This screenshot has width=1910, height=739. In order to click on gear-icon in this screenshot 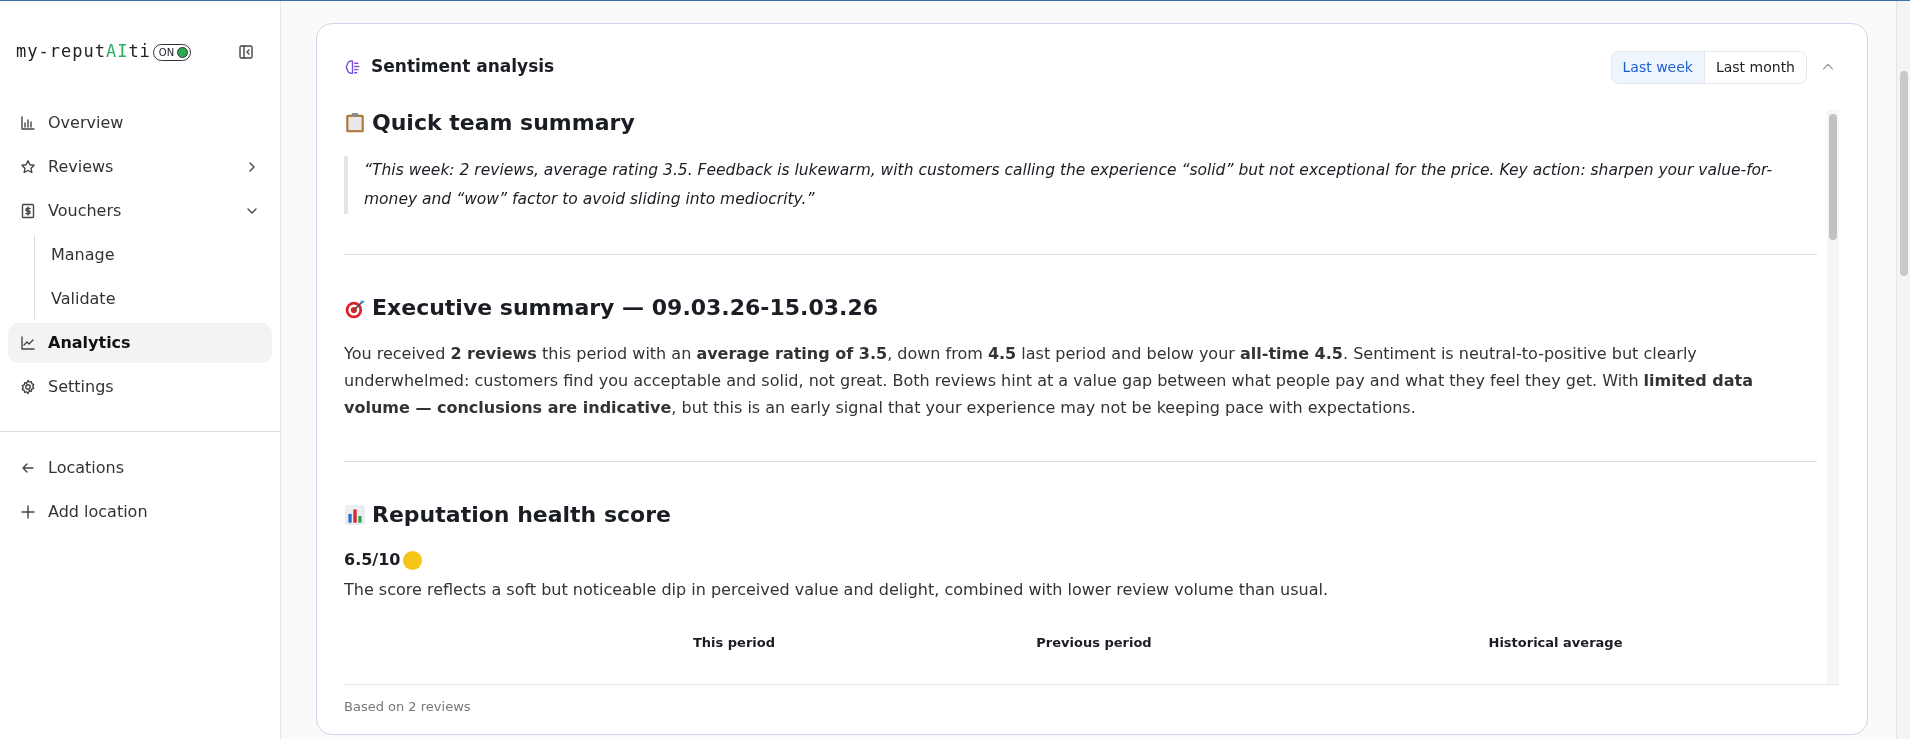, I will do `click(28, 387)`.